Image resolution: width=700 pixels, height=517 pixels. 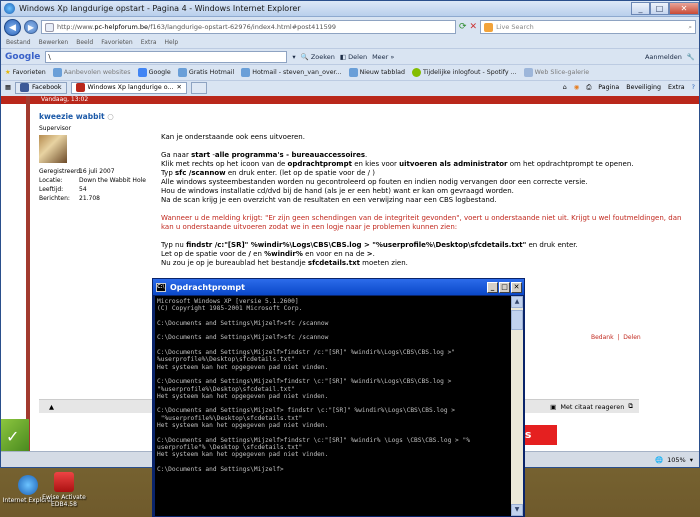 What do you see at coordinates (161, 287) in the screenshot?
I see `cmd-icon: C:\` at bounding box center [161, 287].